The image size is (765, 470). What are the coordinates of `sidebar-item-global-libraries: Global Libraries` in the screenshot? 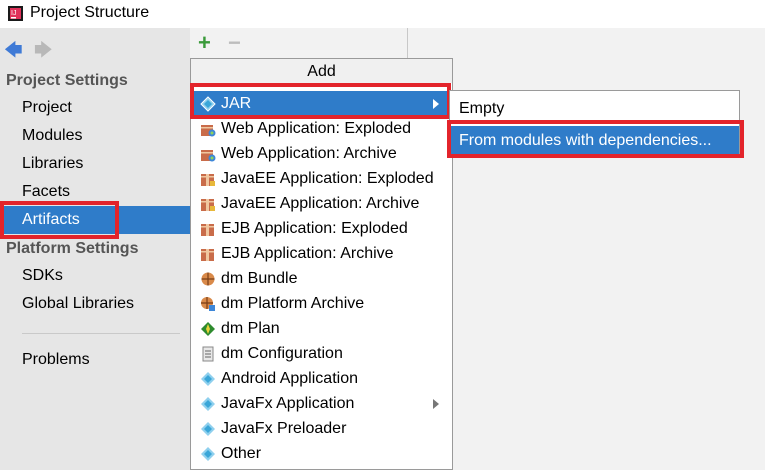 It's located at (95, 304).